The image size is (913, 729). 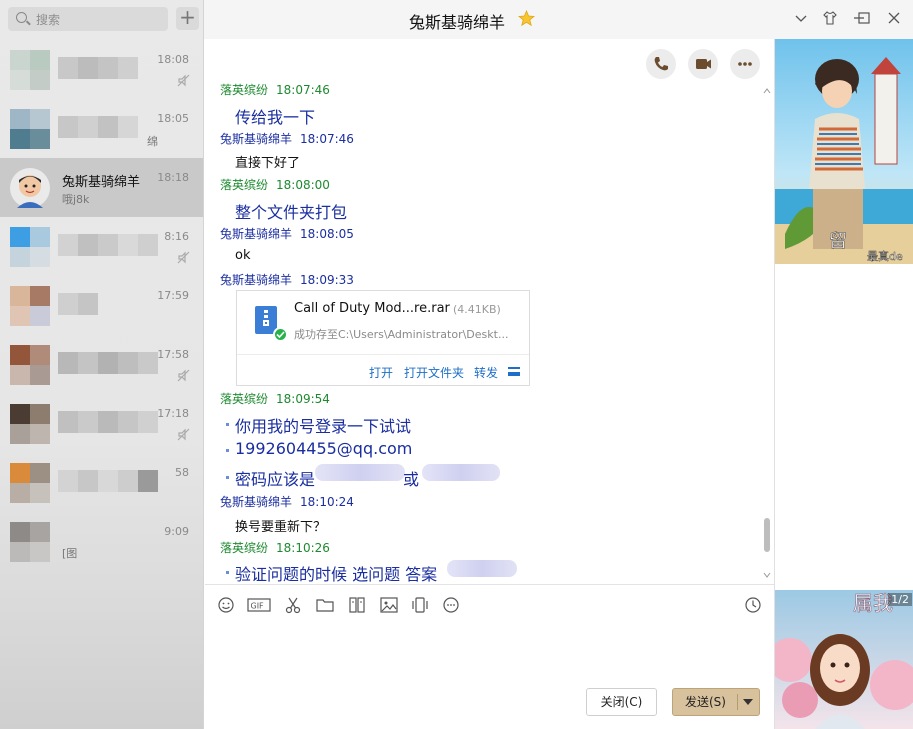 I want to click on message-text: 1992604455@qq.com, so click(x=323, y=448).